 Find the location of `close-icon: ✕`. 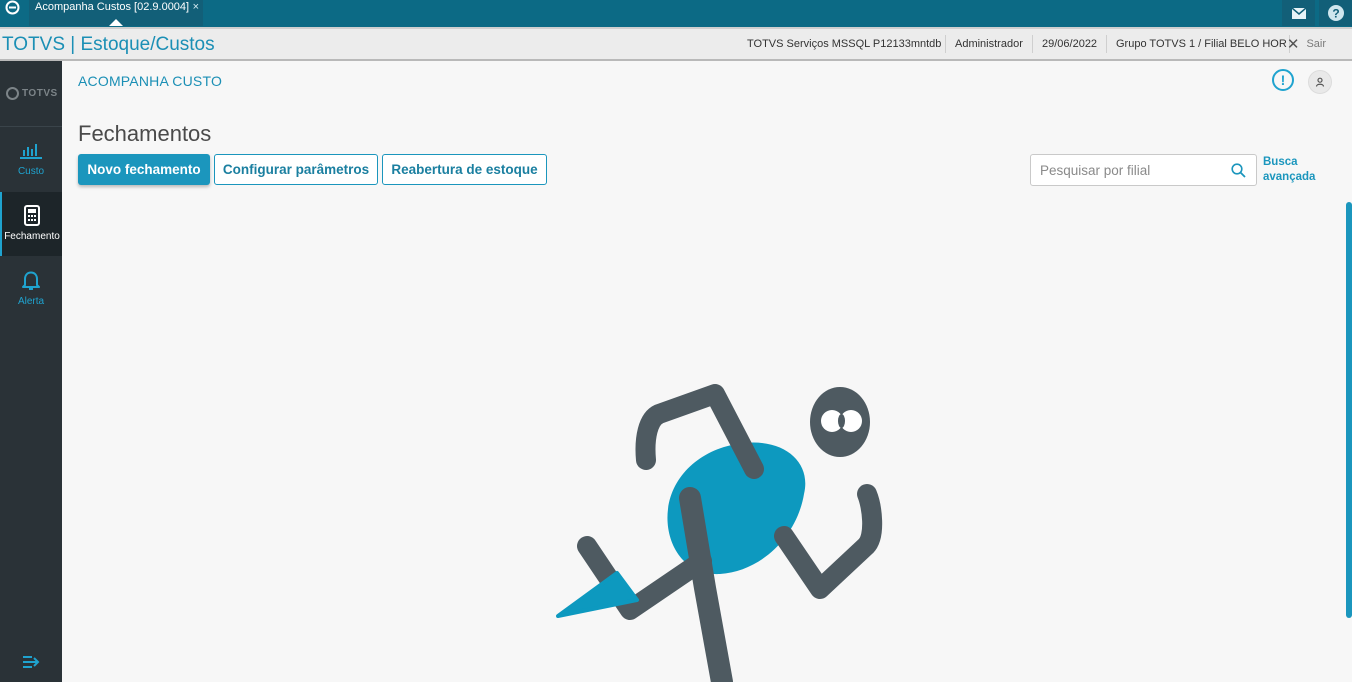

close-icon: ✕ is located at coordinates (1293, 44).